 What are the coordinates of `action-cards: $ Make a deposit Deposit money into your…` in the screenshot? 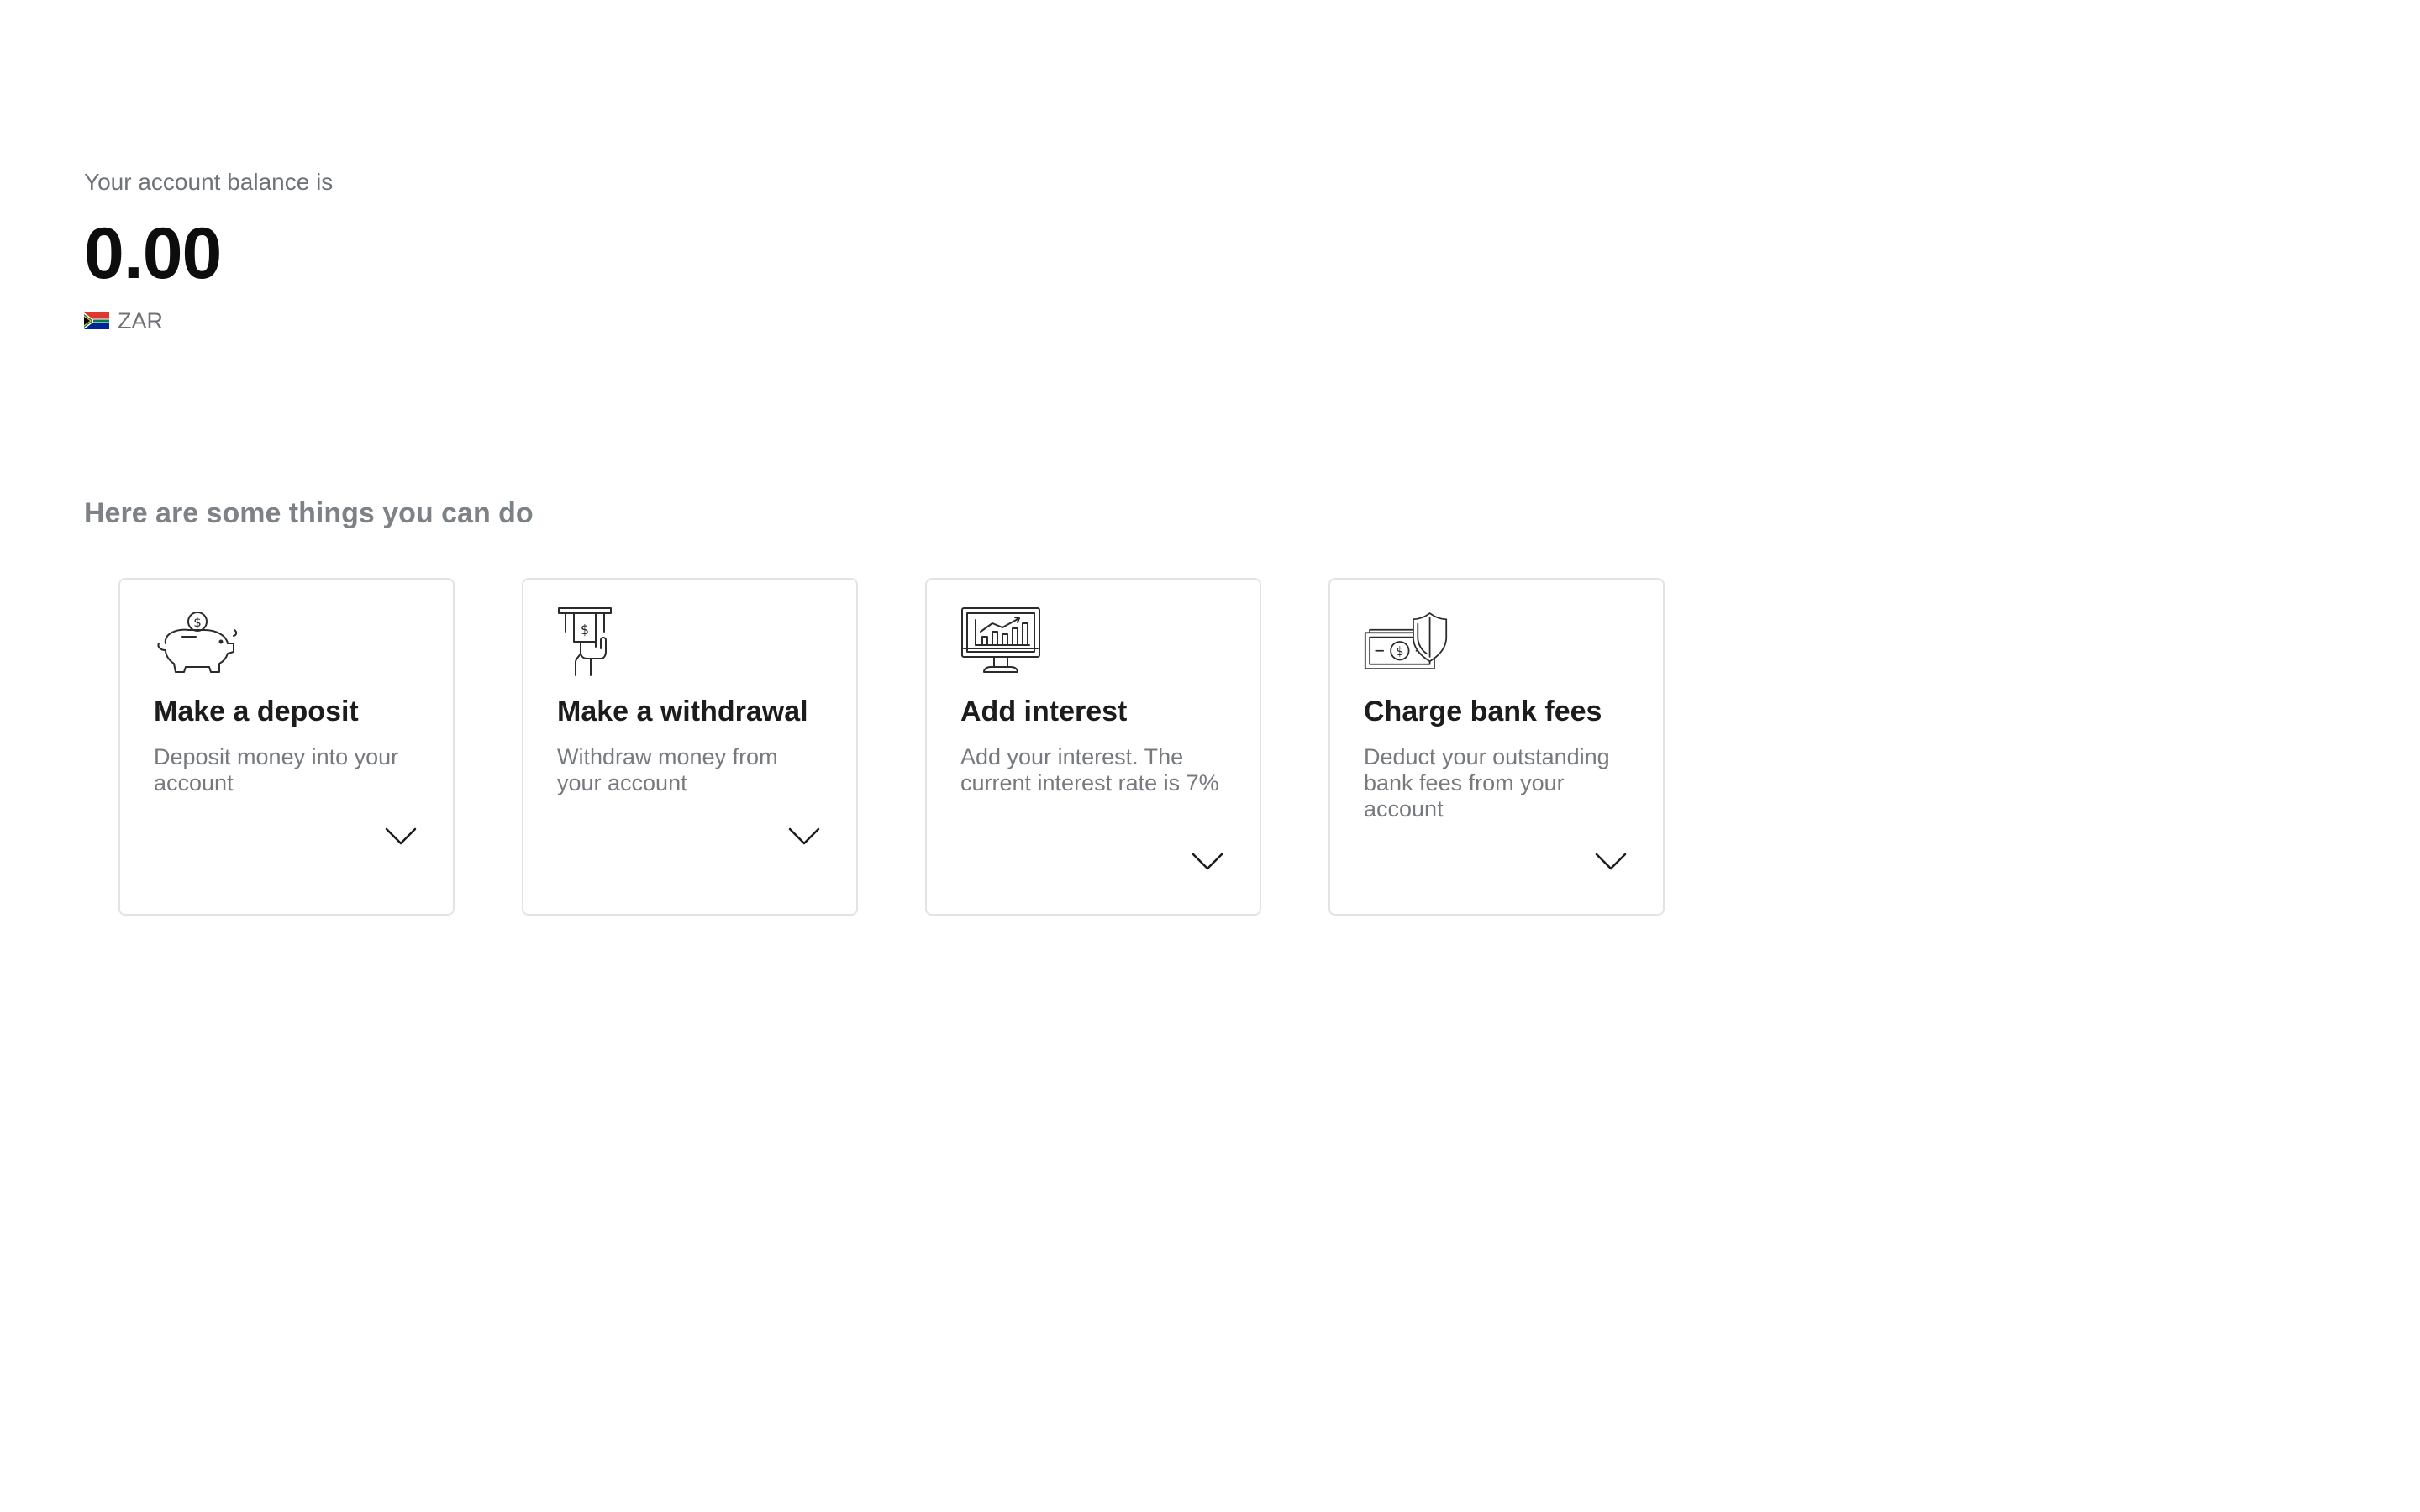 It's located at (892, 747).